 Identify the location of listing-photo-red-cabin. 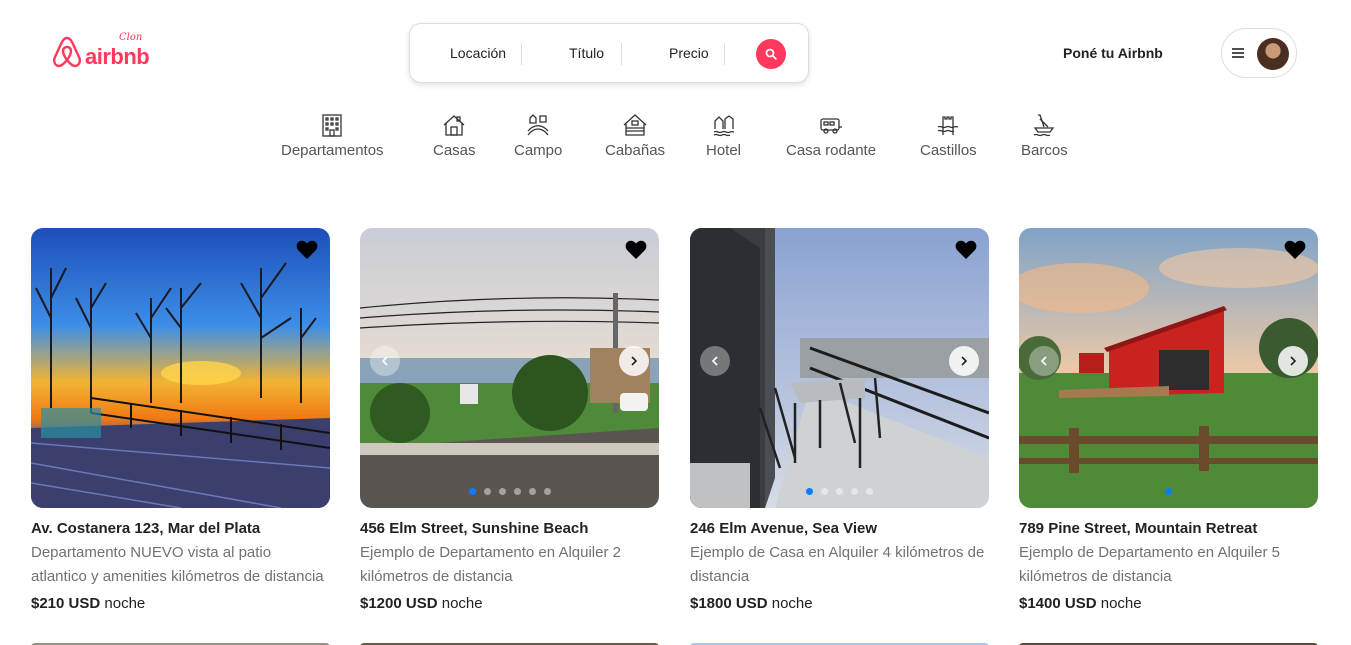
(1168, 368).